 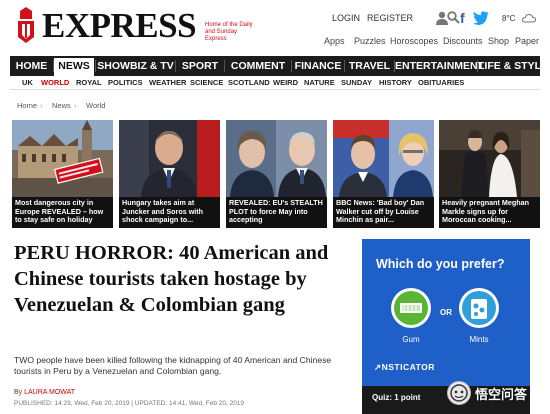 What do you see at coordinates (529, 18) in the screenshot?
I see `weather-cloud-icon` at bounding box center [529, 18].